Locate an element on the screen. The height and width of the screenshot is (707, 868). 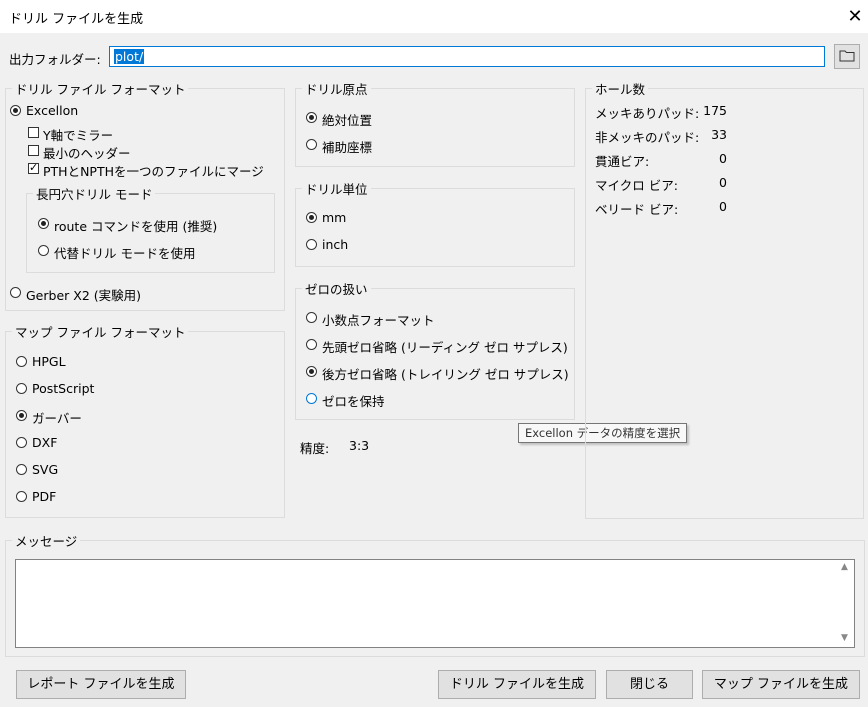
window-title: ドリル ファイルを生成 is located at coordinates (76, 19).